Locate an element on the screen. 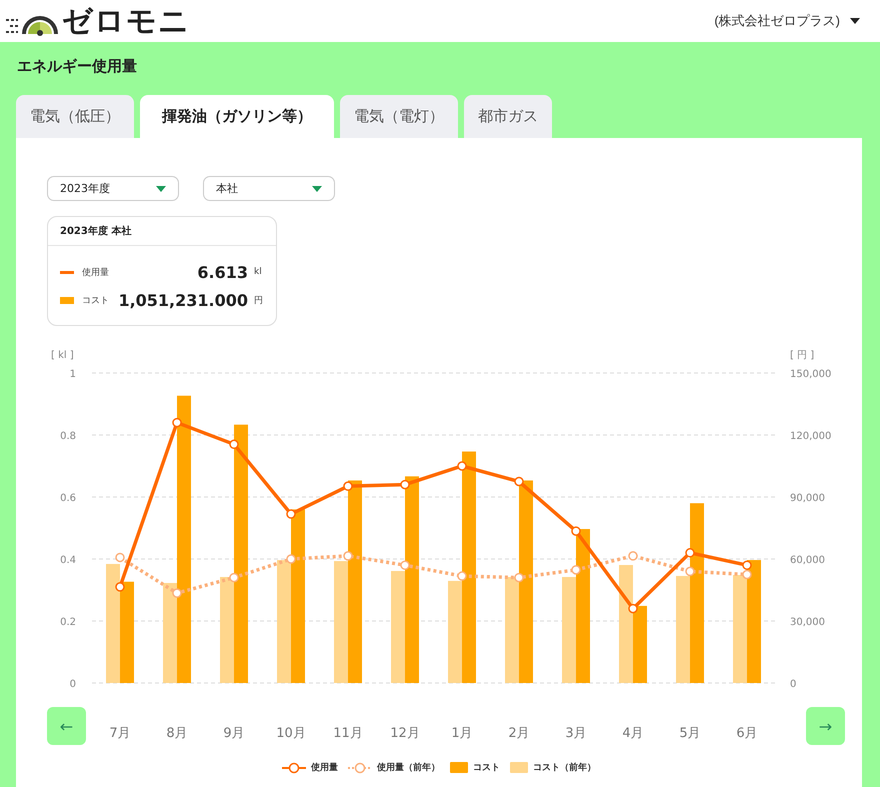 The width and height of the screenshot is (880, 787). month-label: 2月 is located at coordinates (519, 733).